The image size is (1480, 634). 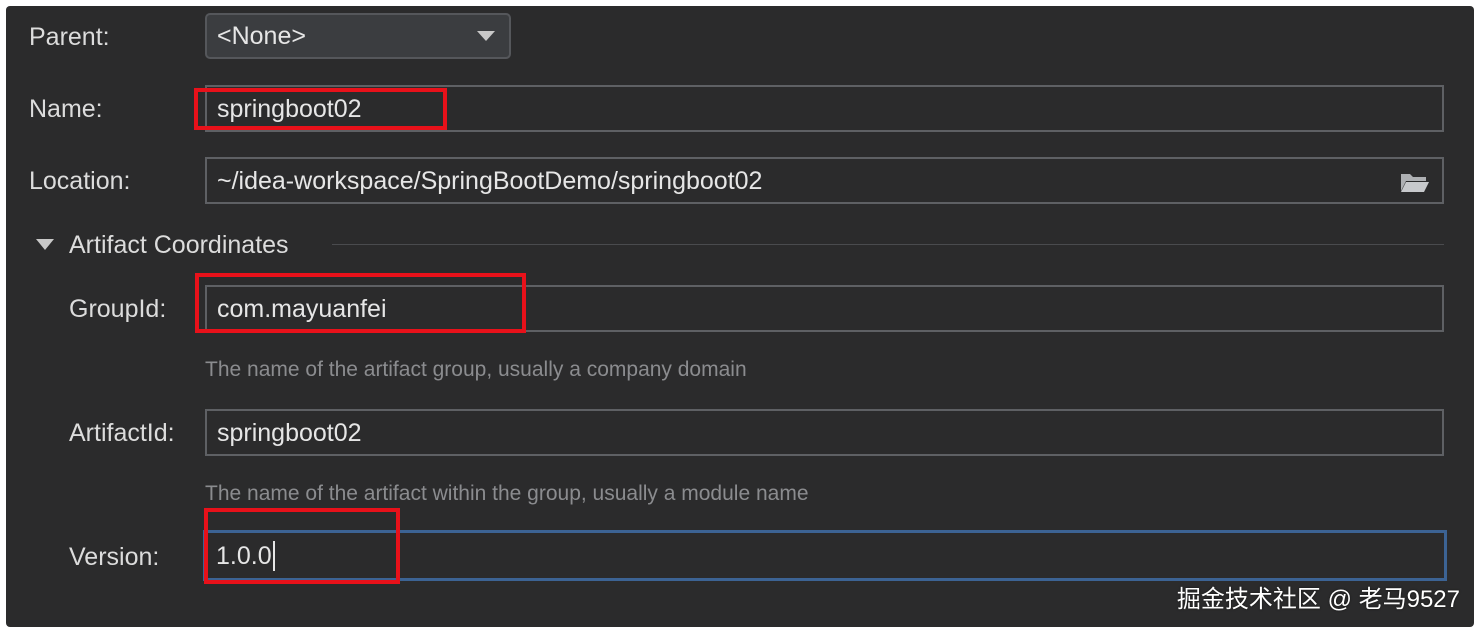 What do you see at coordinates (45, 244) in the screenshot?
I see `triangle-down-icon` at bounding box center [45, 244].